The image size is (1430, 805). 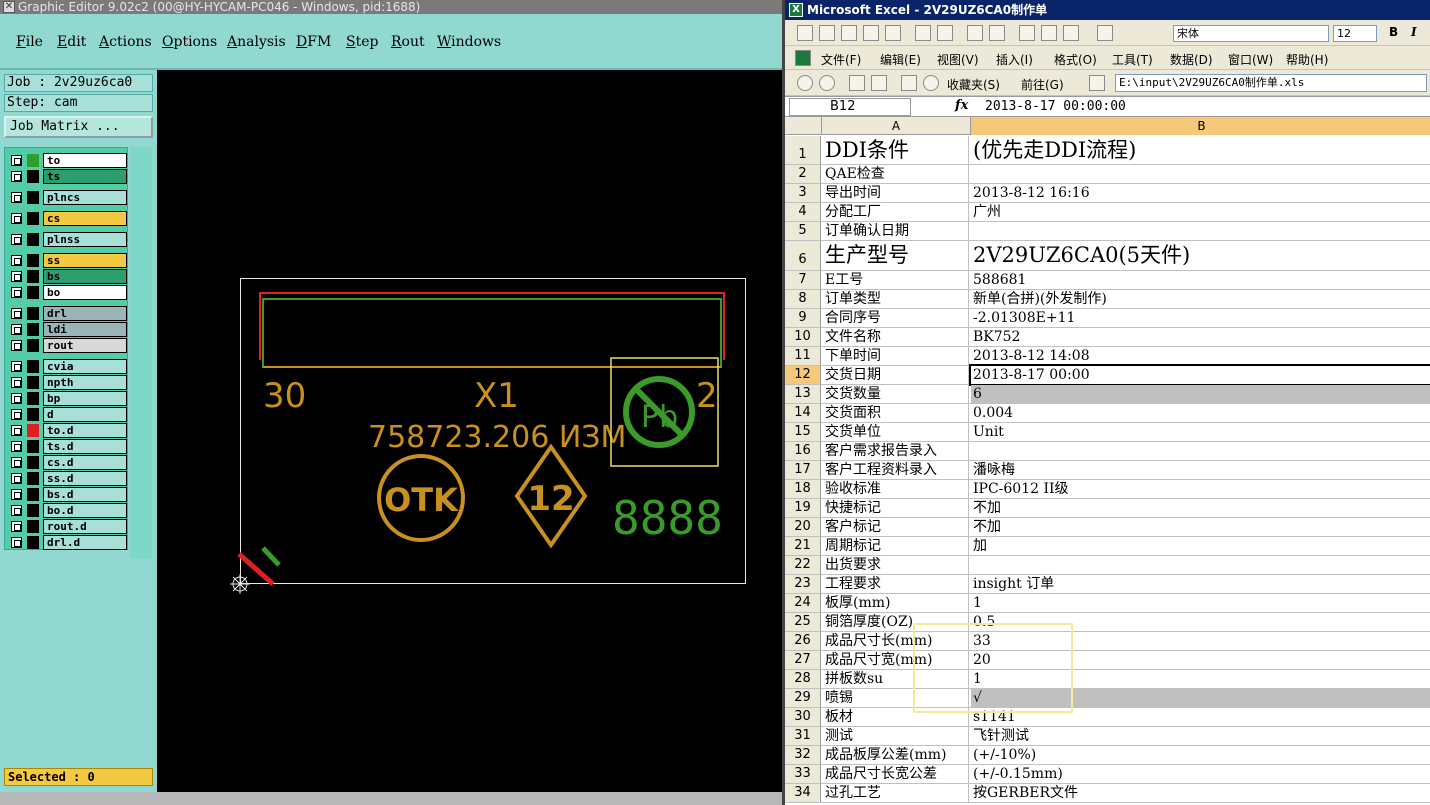 I want to click on cell-a: QAE检查, so click(x=896, y=174).